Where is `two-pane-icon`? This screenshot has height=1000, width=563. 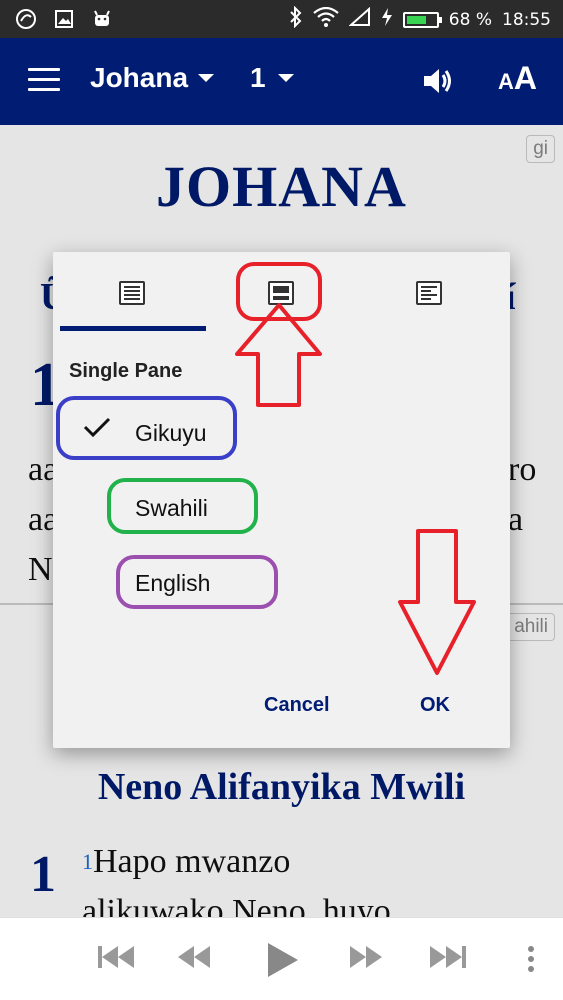 two-pane-icon is located at coordinates (281, 293).